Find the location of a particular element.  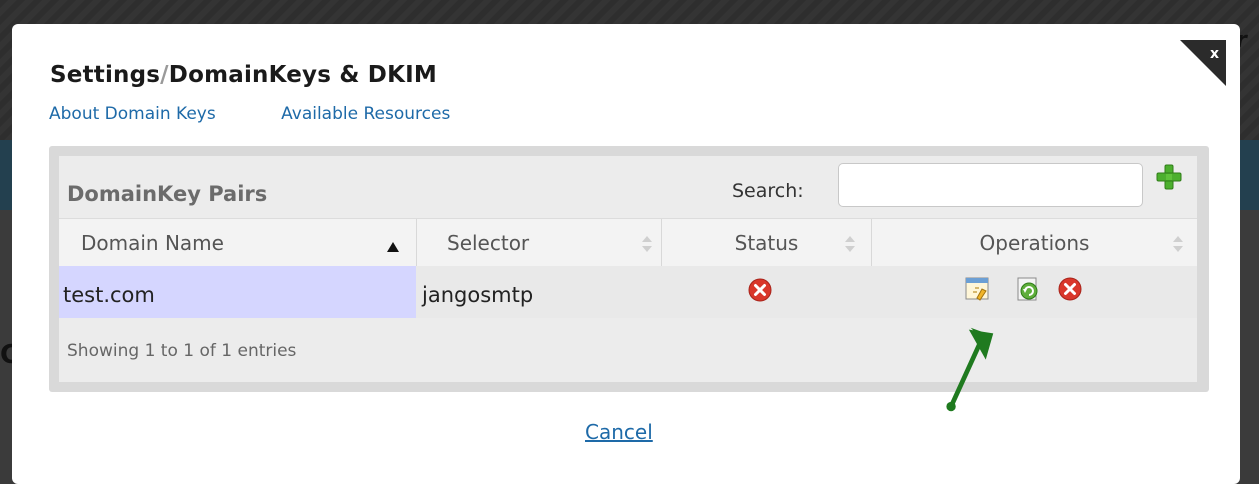

close-button: x is located at coordinates (1203, 63).